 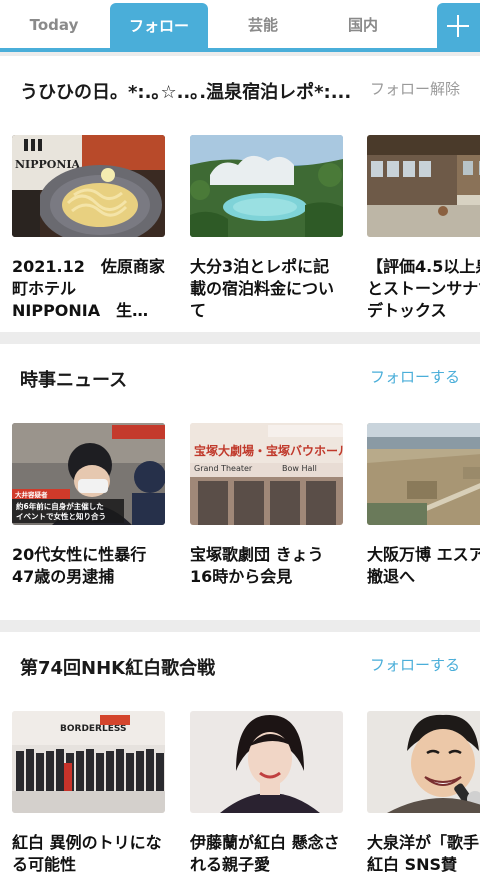 I want to click on article-title: 大阪万博 エスアも撤退へ, so click(x=423, y=565).